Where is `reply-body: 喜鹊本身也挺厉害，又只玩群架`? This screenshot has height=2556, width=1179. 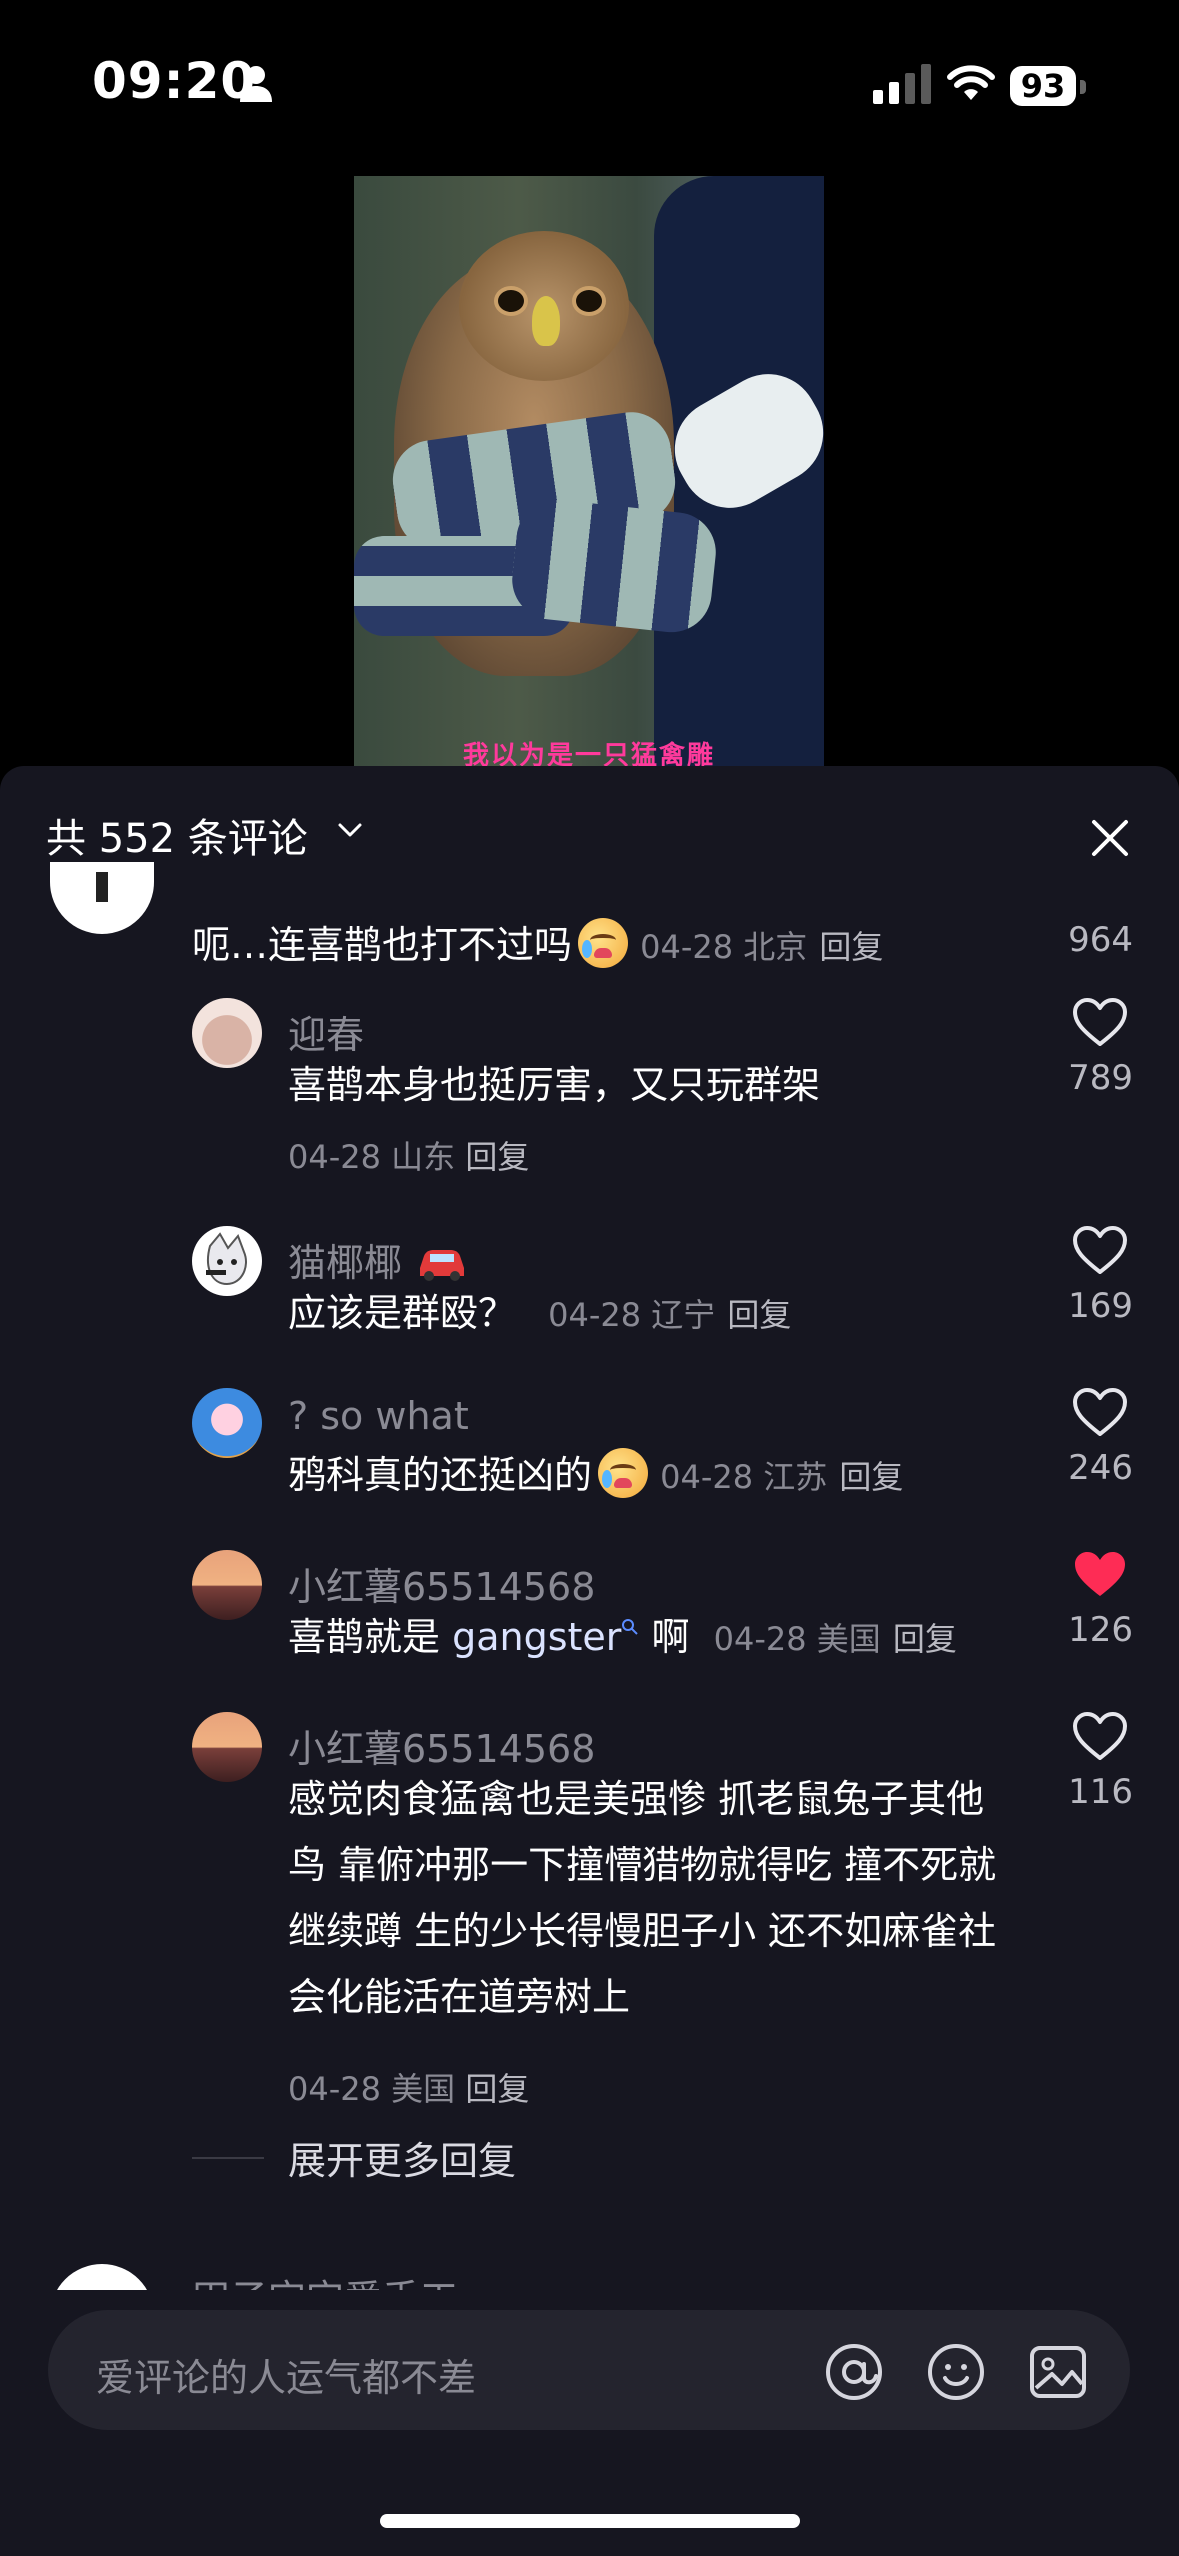
reply-body: 喜鹊本身也挺厉害，又只玩群架 is located at coordinates (554, 1085).